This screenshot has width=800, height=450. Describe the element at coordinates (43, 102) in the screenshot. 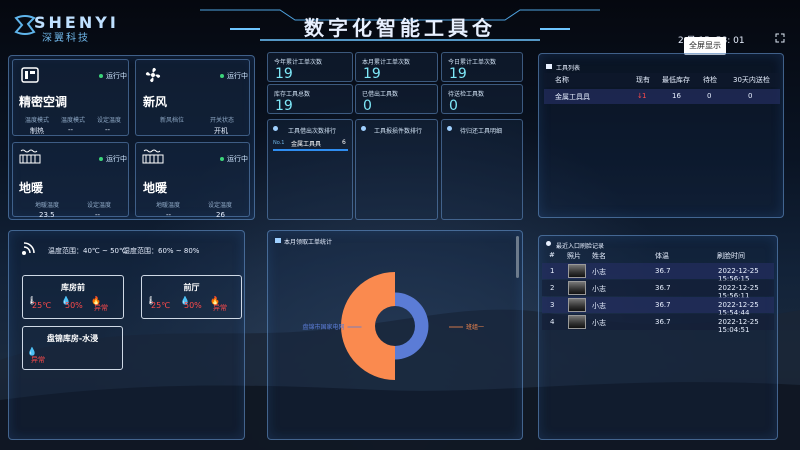

I see `device-name: 精密空调` at that location.